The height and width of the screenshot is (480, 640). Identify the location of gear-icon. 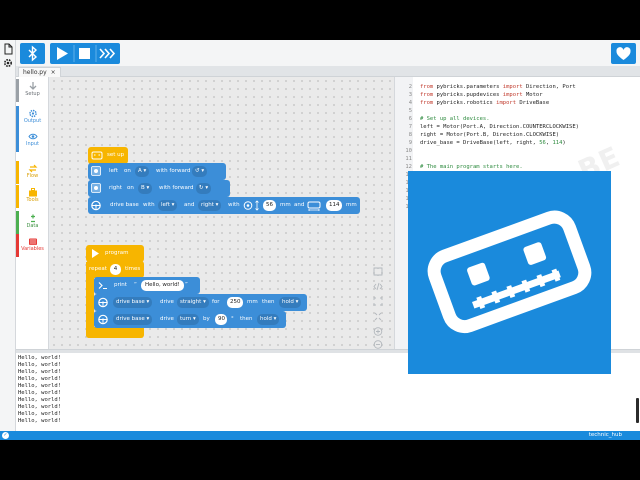
(8, 63).